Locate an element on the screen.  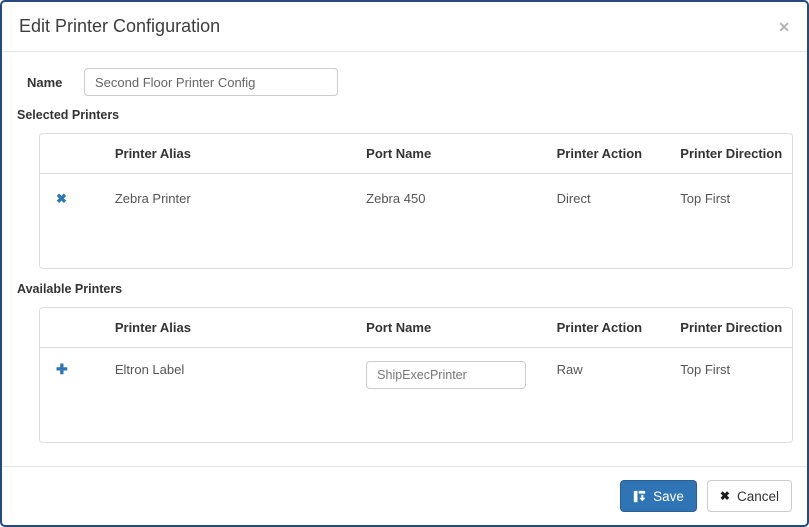
available-printer-row: ✚ Eltron Label Raw Top First is located at coordinates (416, 368).